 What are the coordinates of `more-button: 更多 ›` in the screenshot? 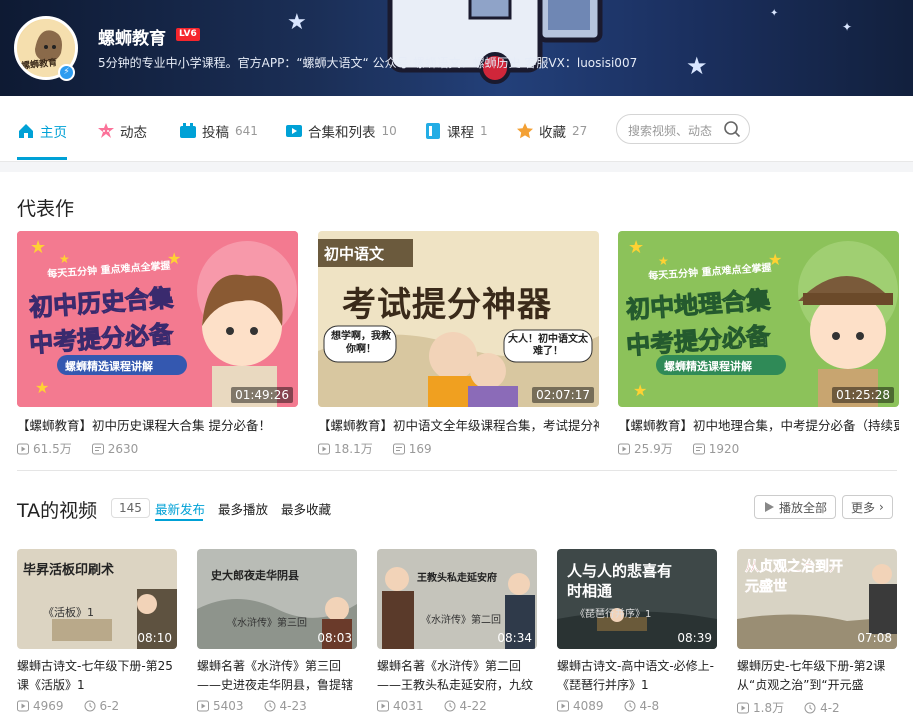 It's located at (867, 507).